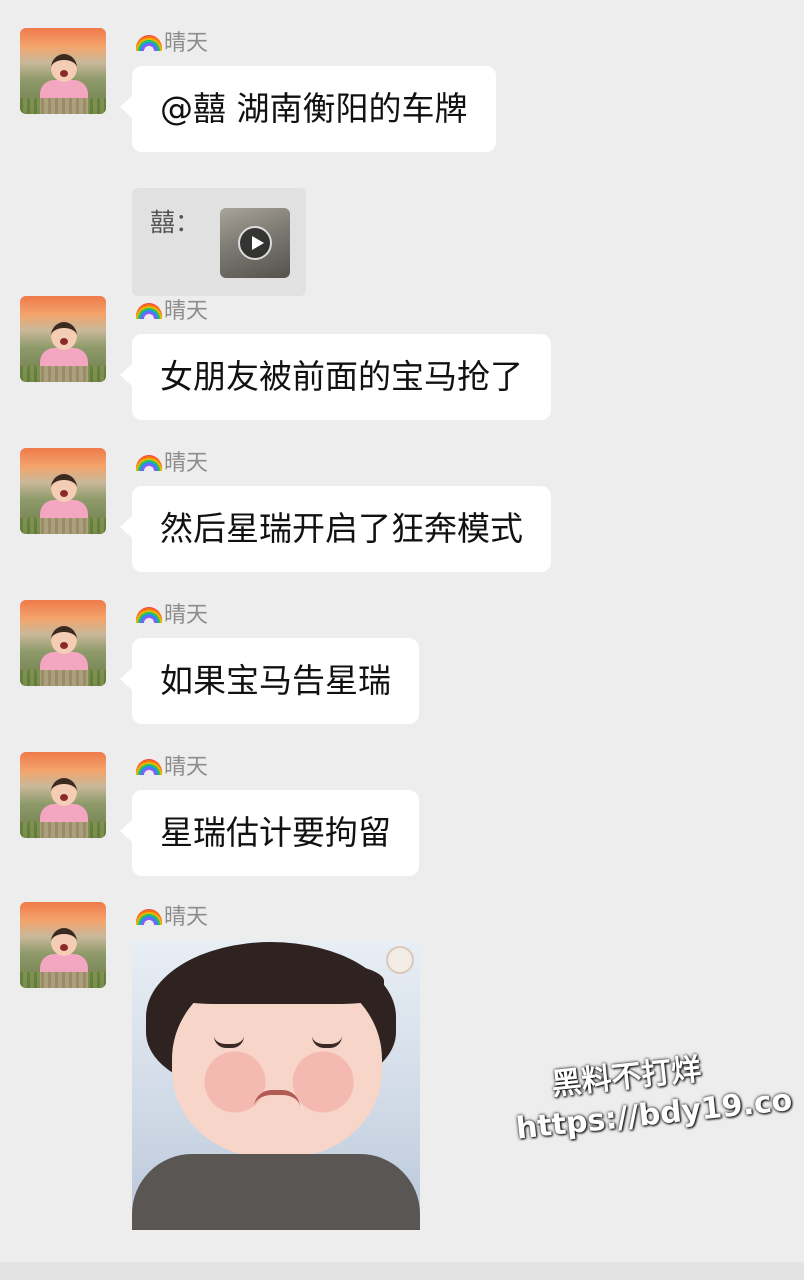 Image resolution: width=804 pixels, height=1280 pixels. Describe the element at coordinates (335, 377) in the screenshot. I see `message-bubble: 女朋友被前面的宝马抢了` at that location.